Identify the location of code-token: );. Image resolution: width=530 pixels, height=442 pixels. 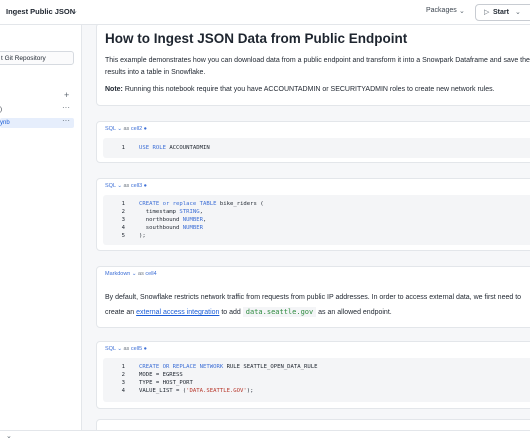
(142, 236).